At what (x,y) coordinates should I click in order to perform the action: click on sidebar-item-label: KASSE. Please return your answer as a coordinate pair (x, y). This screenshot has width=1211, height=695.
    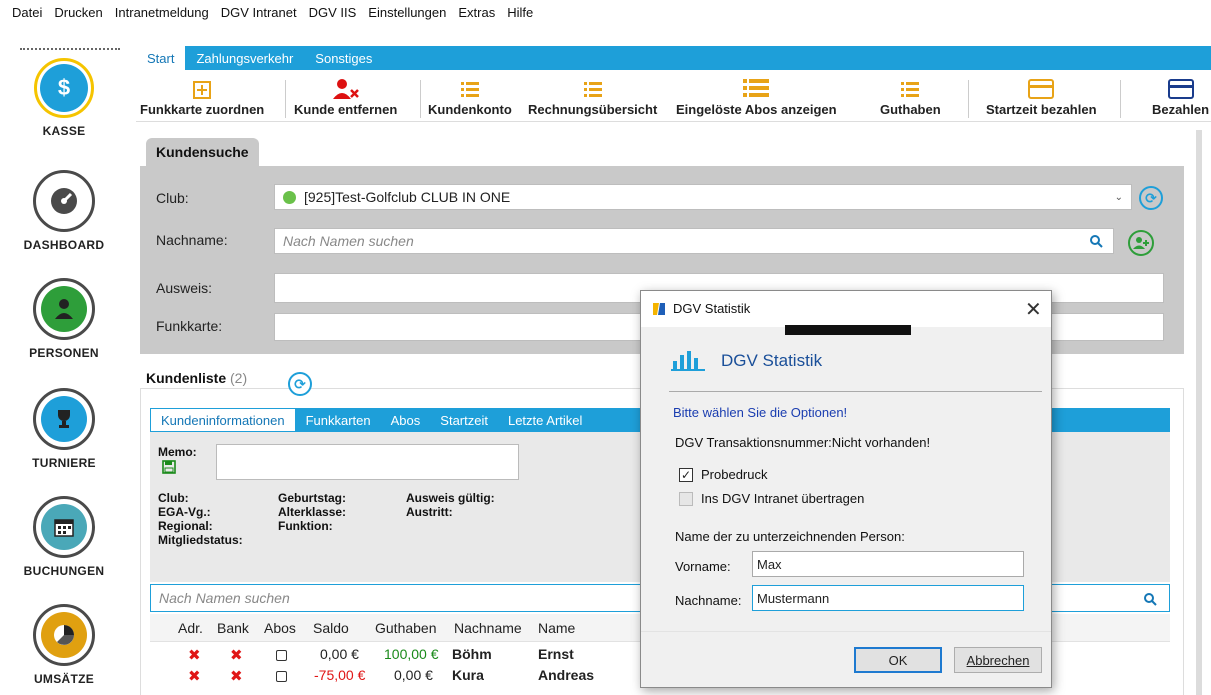
    Looking at the image, I should click on (64, 131).